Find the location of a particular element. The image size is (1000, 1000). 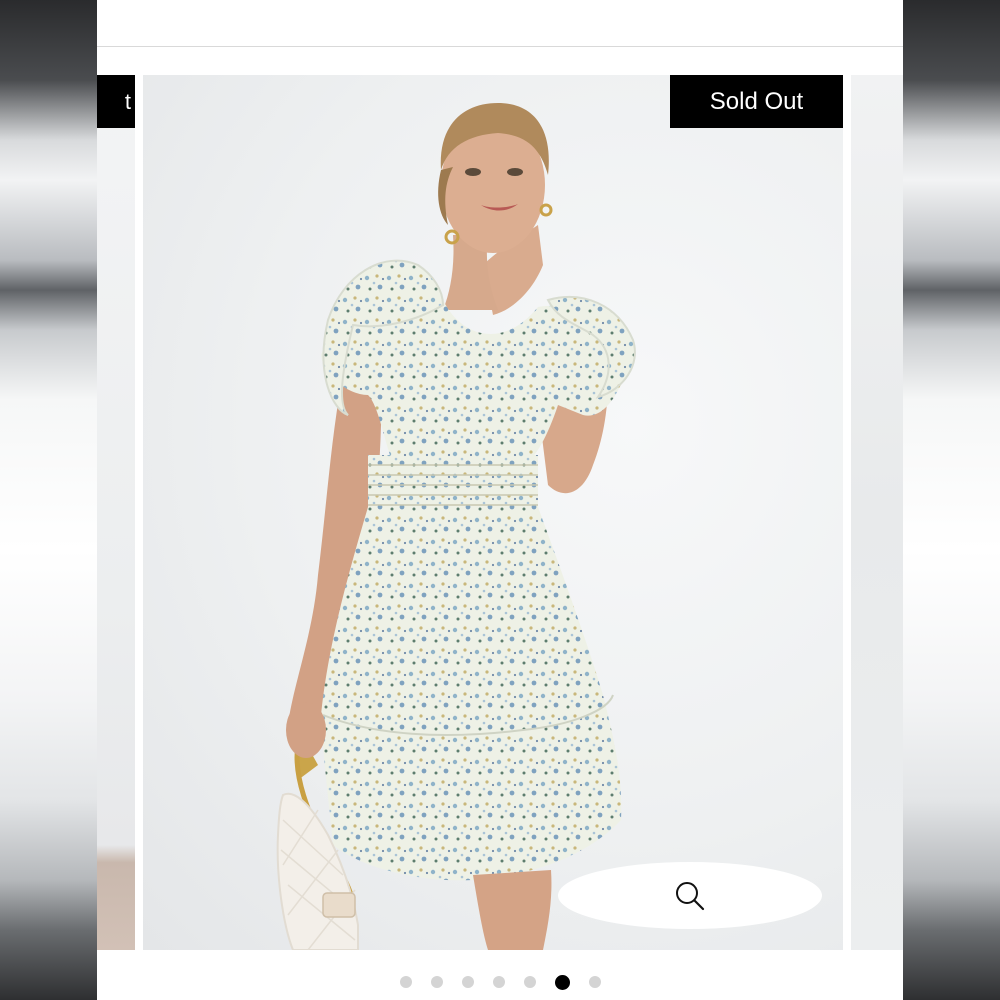

zoom-button is located at coordinates (690, 895).